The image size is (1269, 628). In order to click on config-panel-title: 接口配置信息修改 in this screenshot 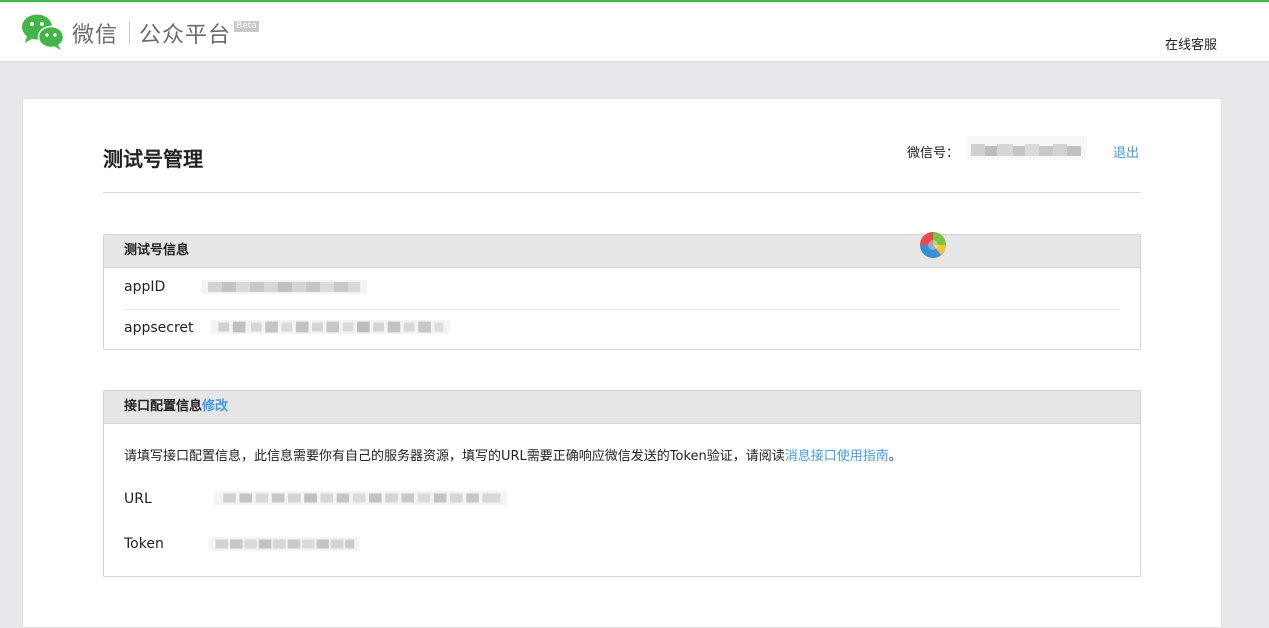, I will do `click(622, 407)`.